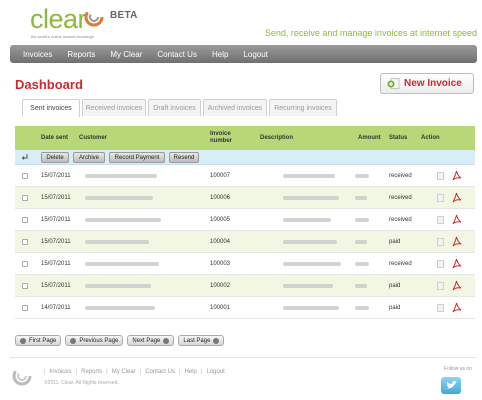 This screenshot has height=400, width=482. I want to click on row-invoice-number: 100002, so click(220, 286).